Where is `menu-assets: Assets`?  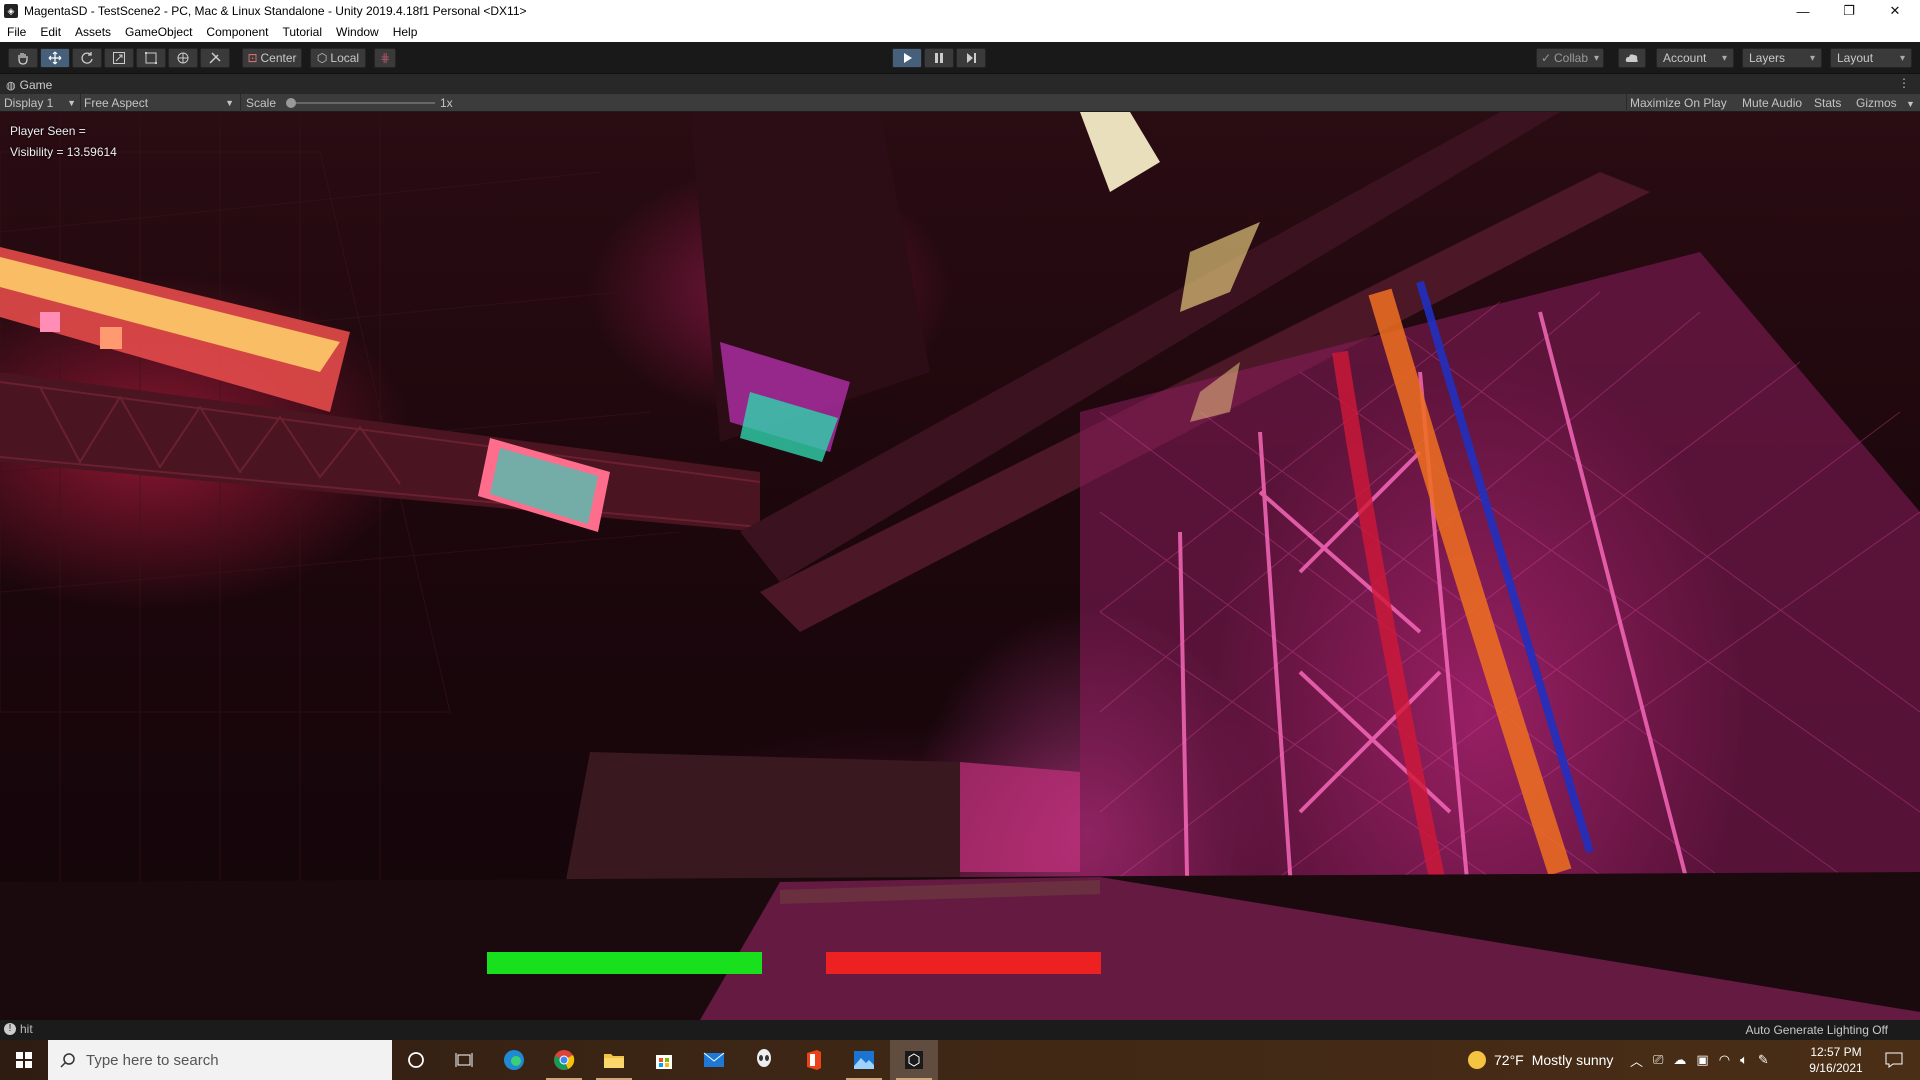
menu-assets: Assets is located at coordinates (93, 32).